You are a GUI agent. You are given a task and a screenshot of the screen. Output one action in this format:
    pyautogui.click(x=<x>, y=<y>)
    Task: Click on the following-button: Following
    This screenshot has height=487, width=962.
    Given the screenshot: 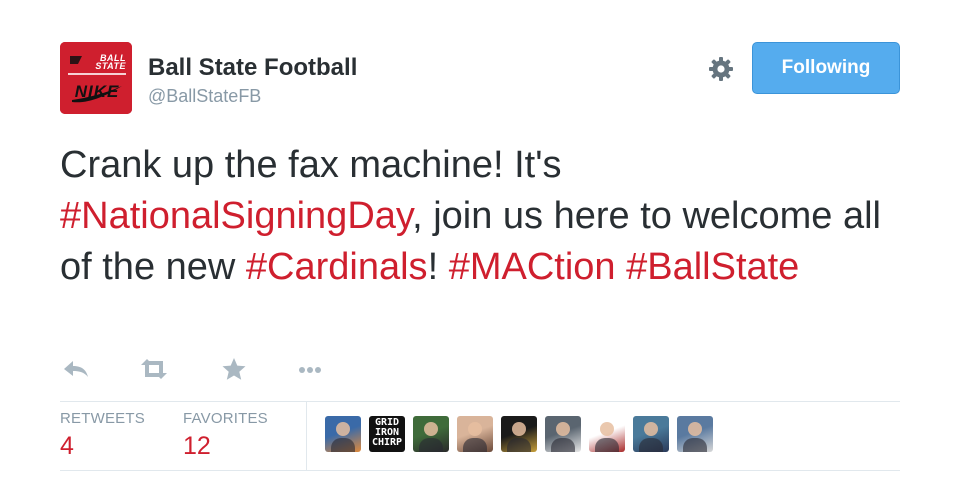 What is the action you would take?
    pyautogui.click(x=826, y=68)
    